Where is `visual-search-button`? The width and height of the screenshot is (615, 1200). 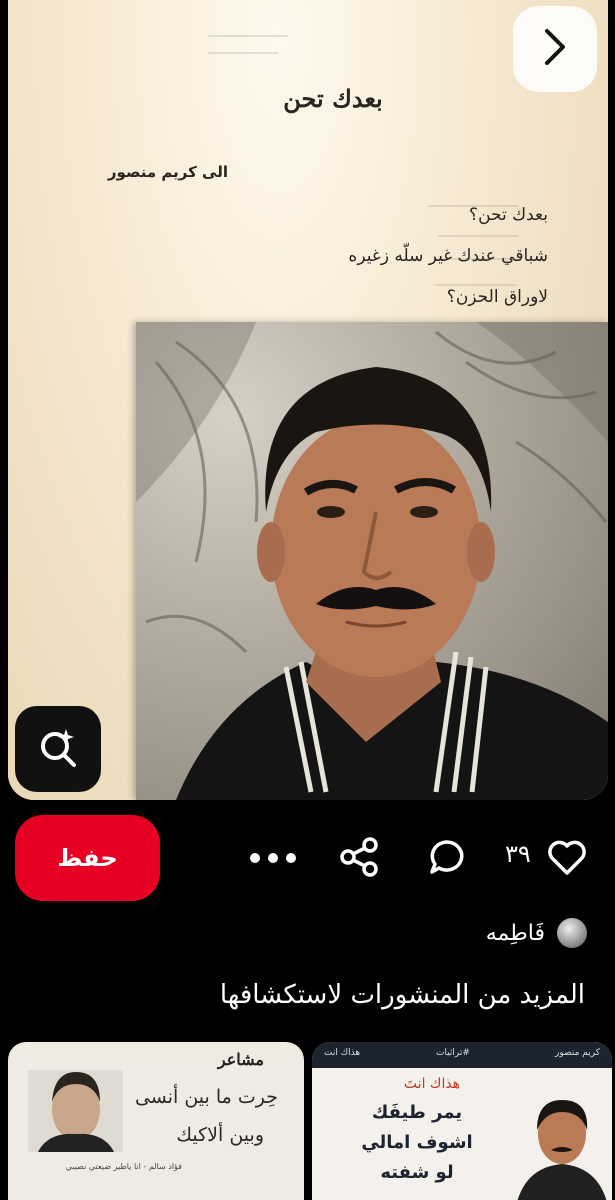
visual-search-button is located at coordinates (58, 749).